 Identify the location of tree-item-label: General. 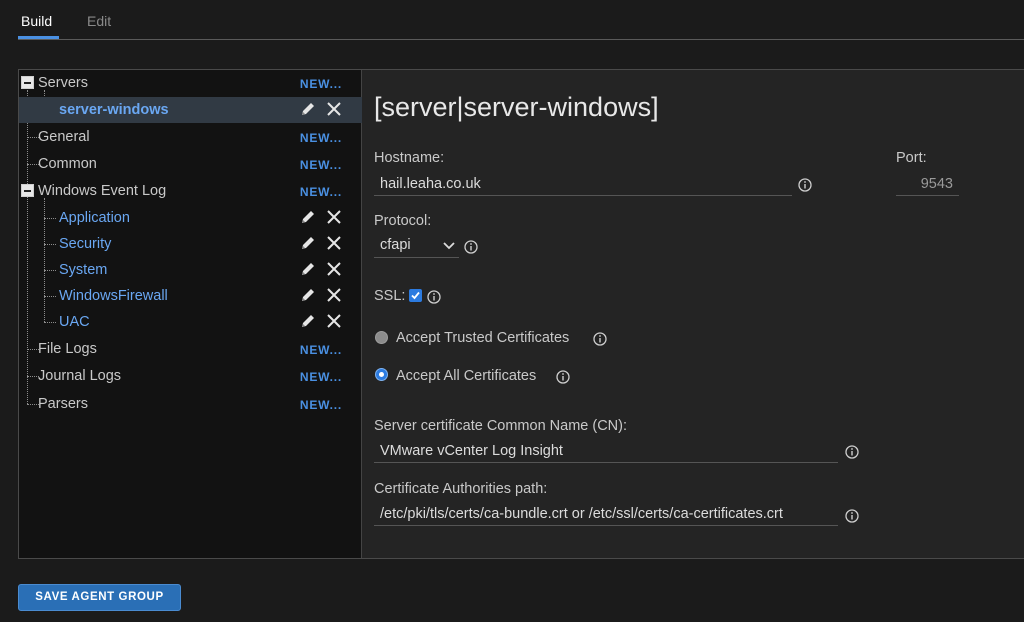
(64, 137).